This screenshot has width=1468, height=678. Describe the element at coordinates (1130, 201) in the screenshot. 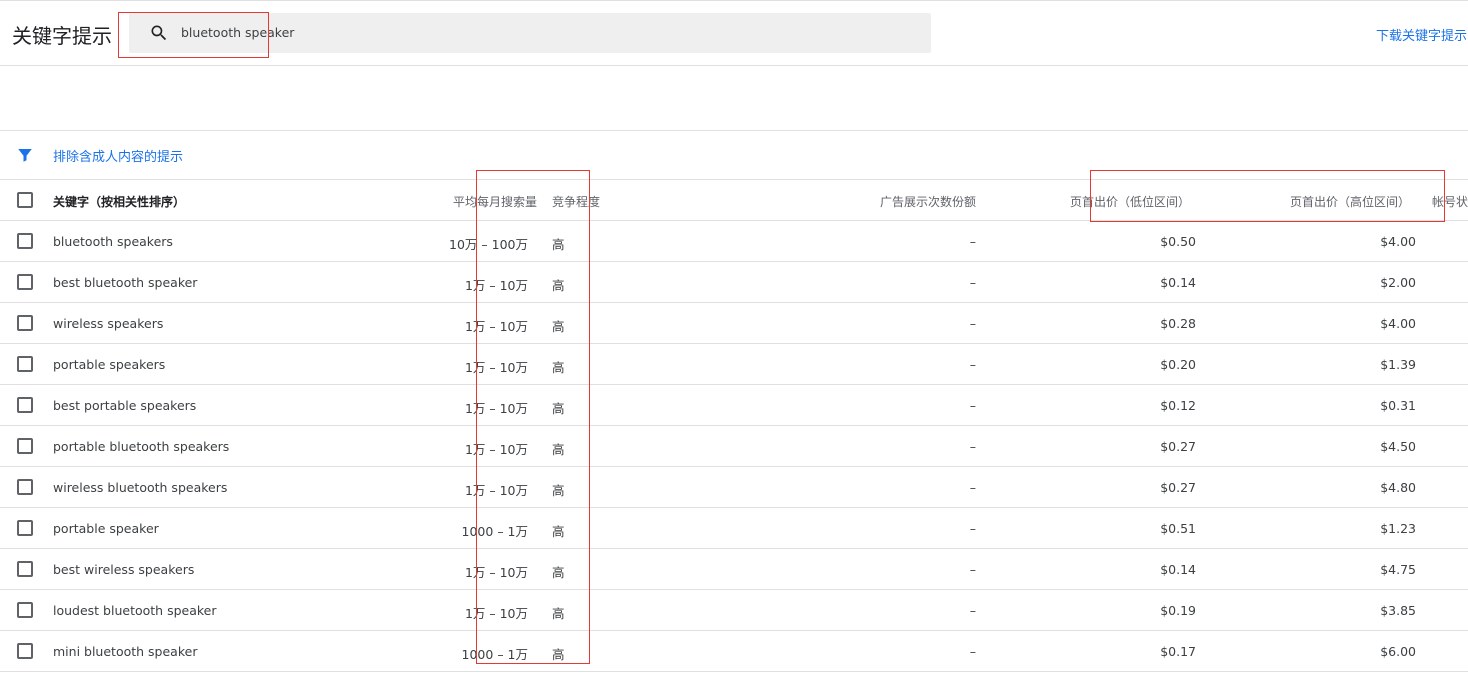

I see `col-bid-low-header: 页首出价（低位区间）` at that location.